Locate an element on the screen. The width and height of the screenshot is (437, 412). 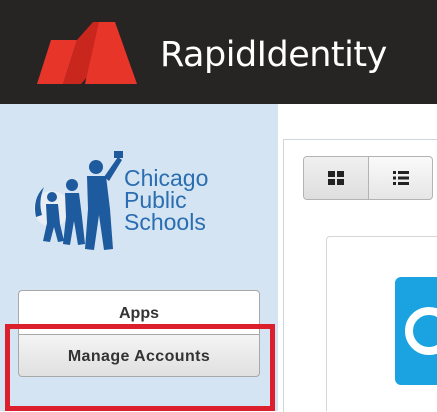
grid-view-icon is located at coordinates (336, 178).